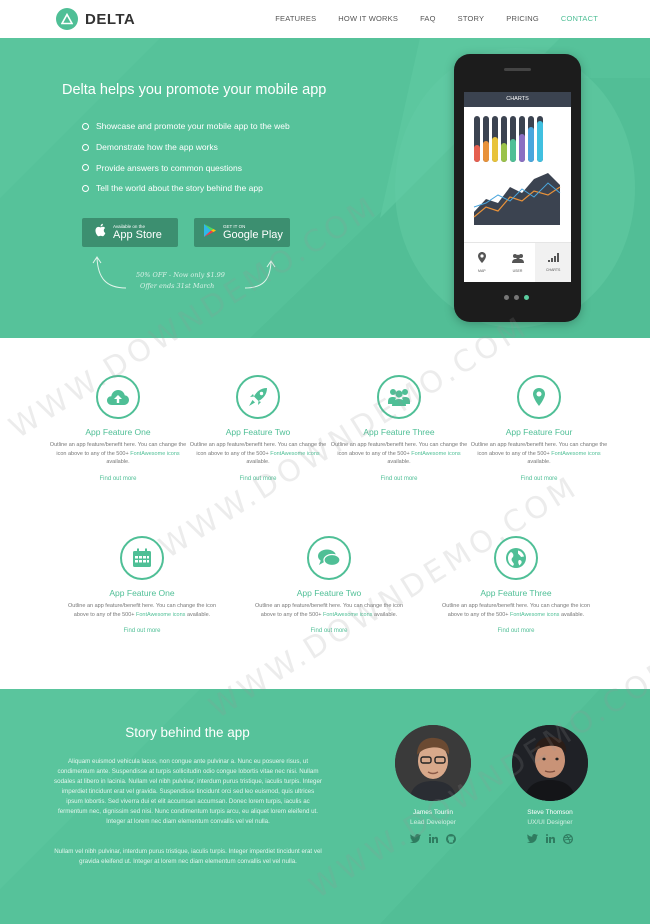 This screenshot has width=650, height=924. I want to click on list-item: Demonstrate how the app works, so click(186, 147).